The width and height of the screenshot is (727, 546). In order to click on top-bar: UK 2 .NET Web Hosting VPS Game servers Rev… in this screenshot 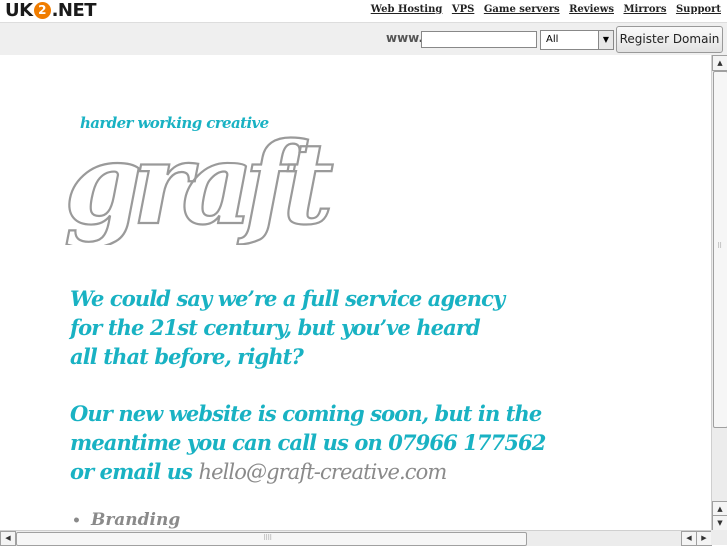, I will do `click(363, 11)`.